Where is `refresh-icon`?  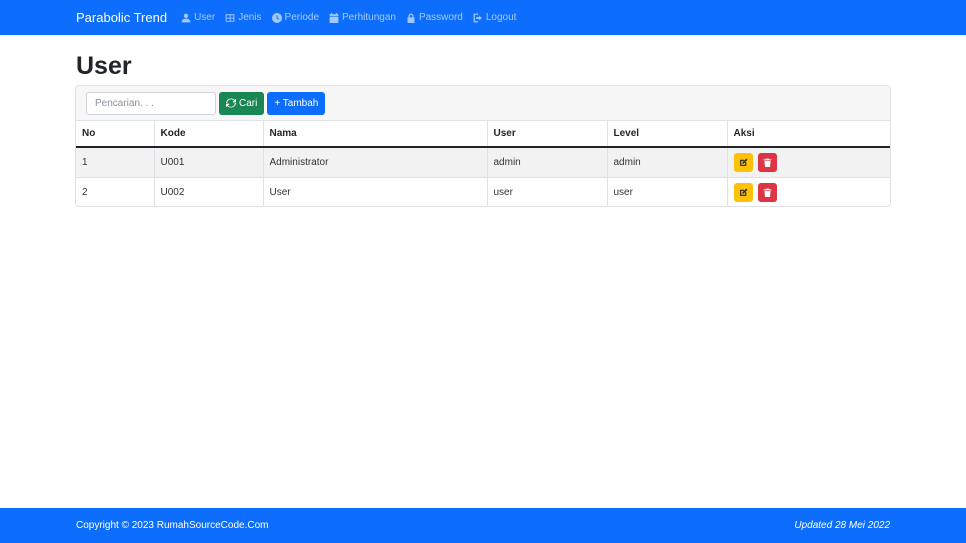 refresh-icon is located at coordinates (231, 103).